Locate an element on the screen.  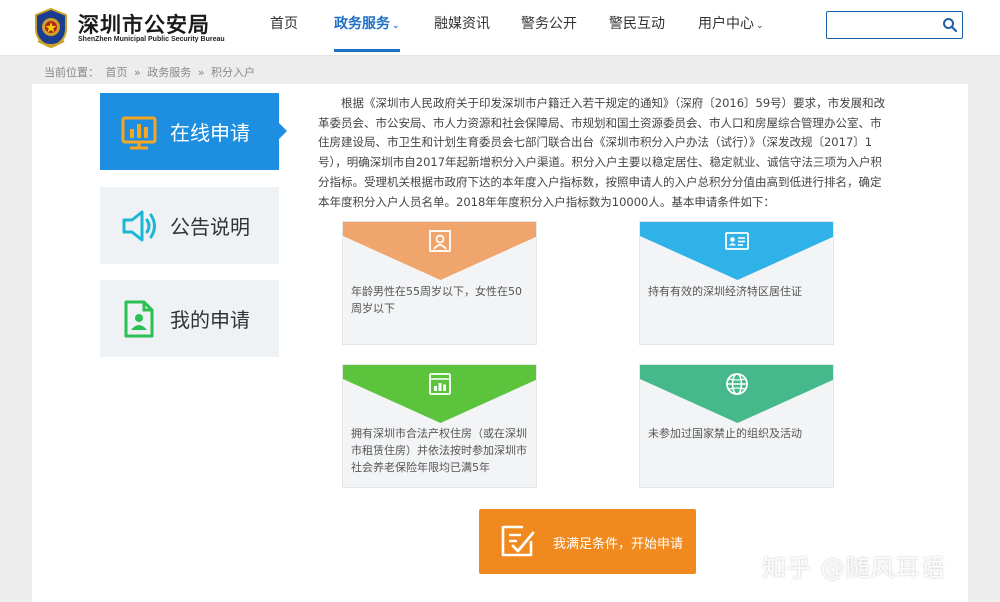
active-nav-underline is located at coordinates (367, 50).